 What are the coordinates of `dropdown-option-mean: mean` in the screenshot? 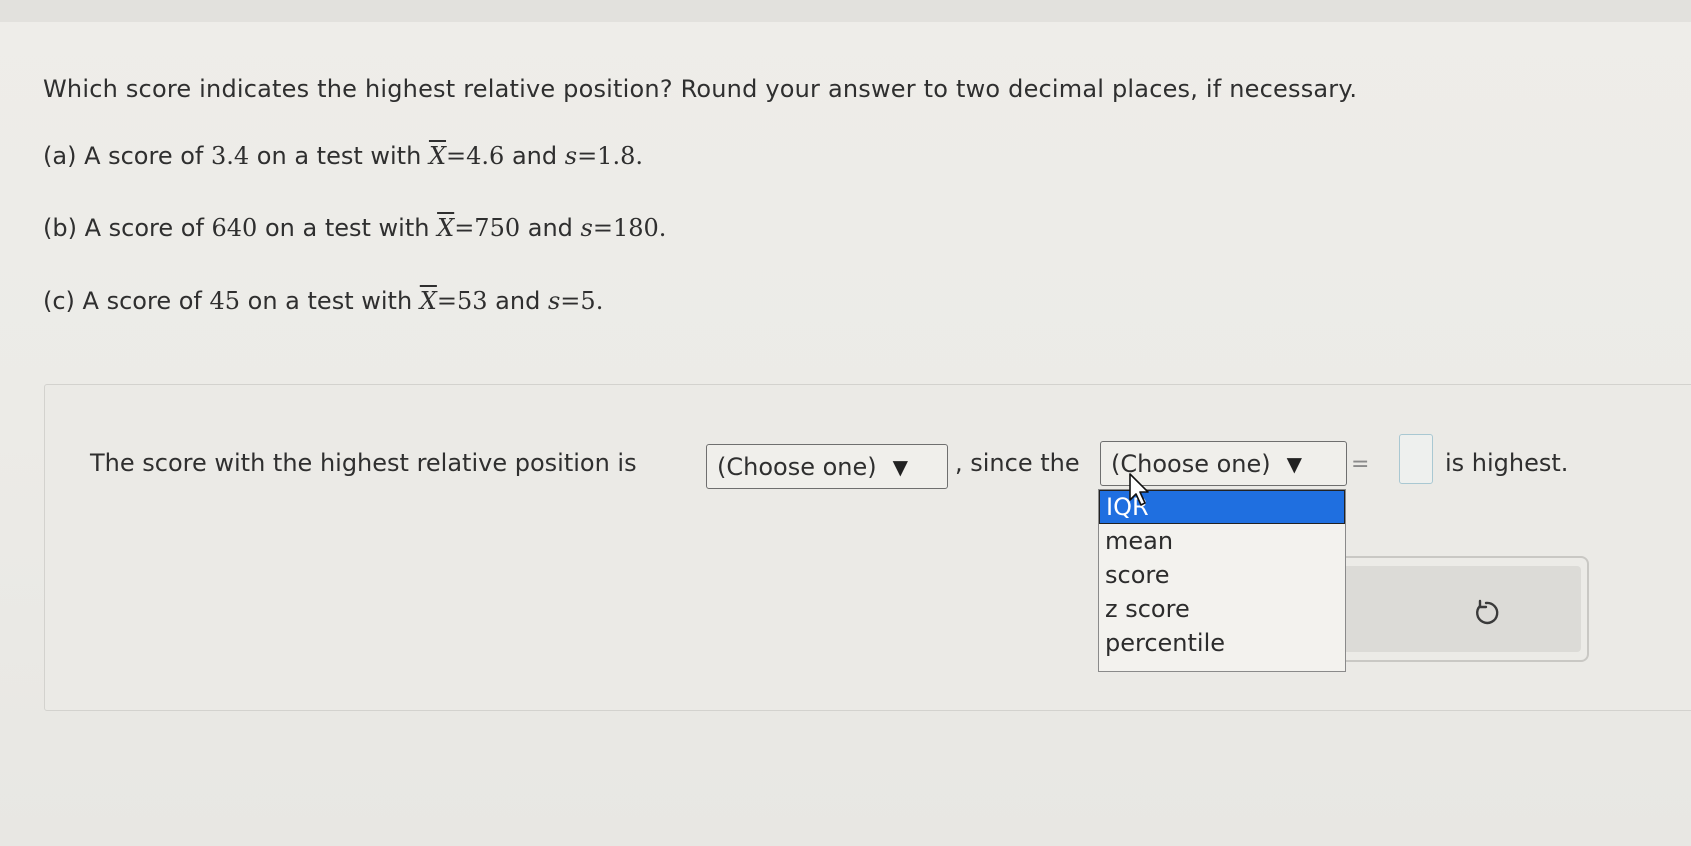 It's located at (1222, 541).